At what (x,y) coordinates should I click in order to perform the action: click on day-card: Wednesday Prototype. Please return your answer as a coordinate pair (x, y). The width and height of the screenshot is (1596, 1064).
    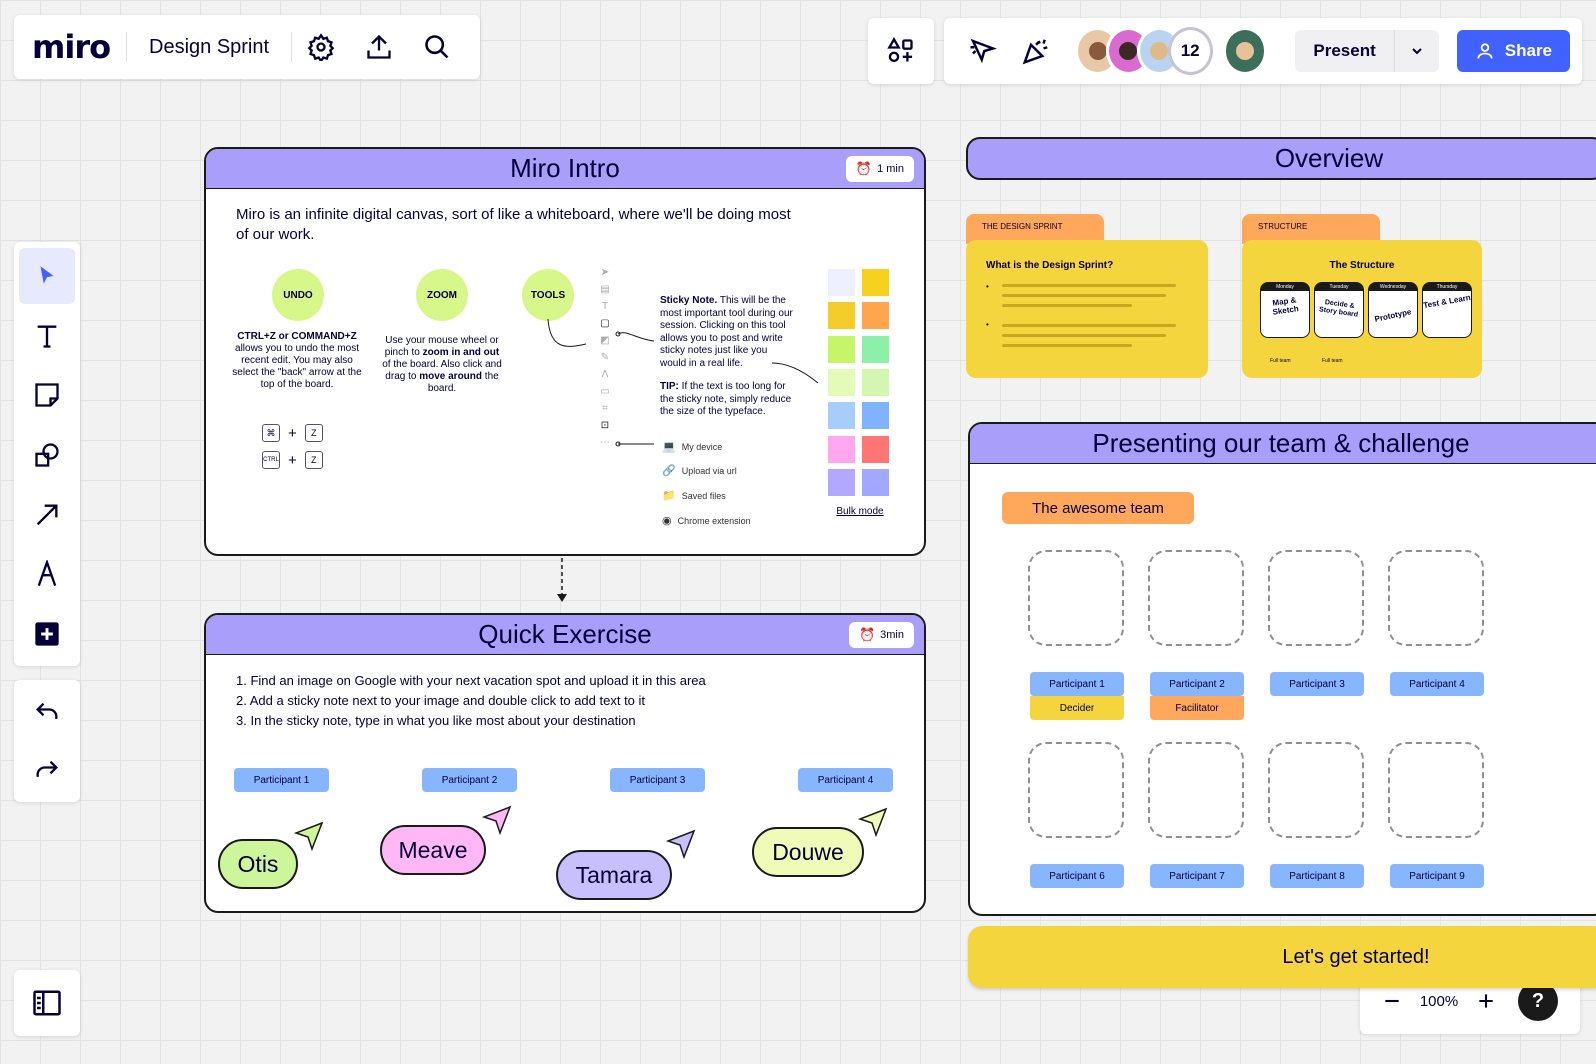
    Looking at the image, I should click on (1393, 310).